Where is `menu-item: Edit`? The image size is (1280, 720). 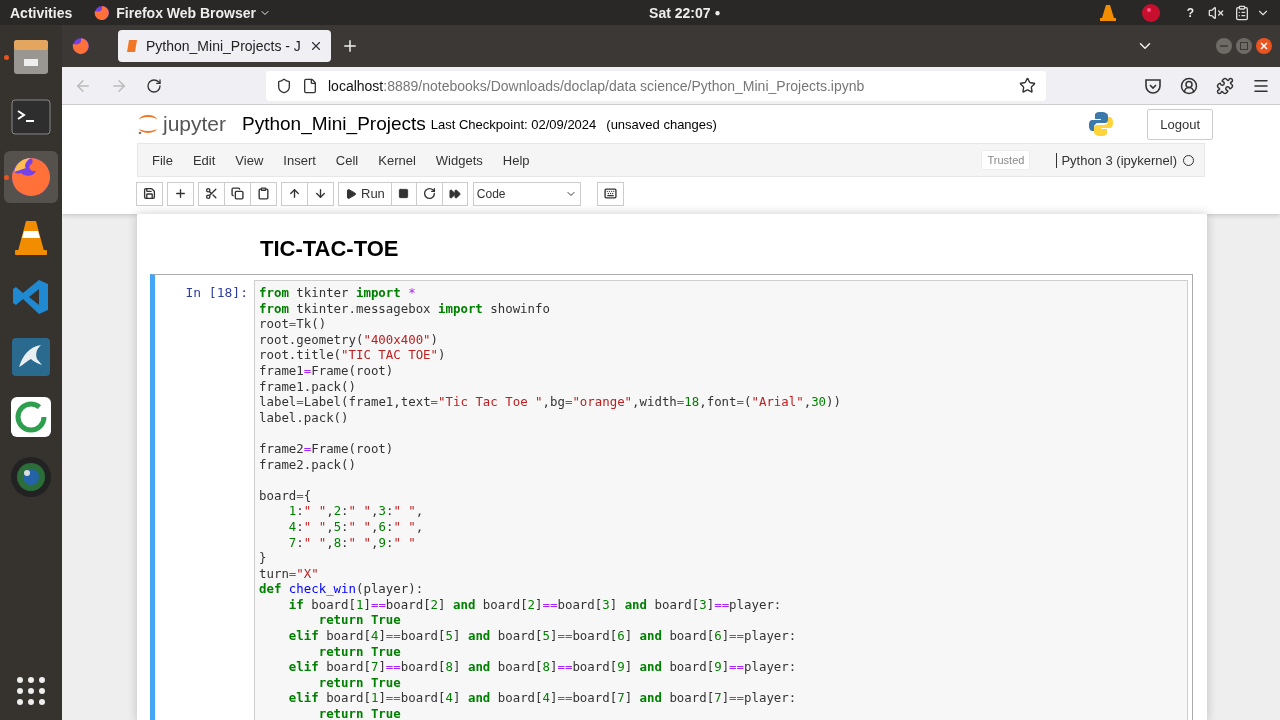 menu-item: Edit is located at coordinates (204, 160).